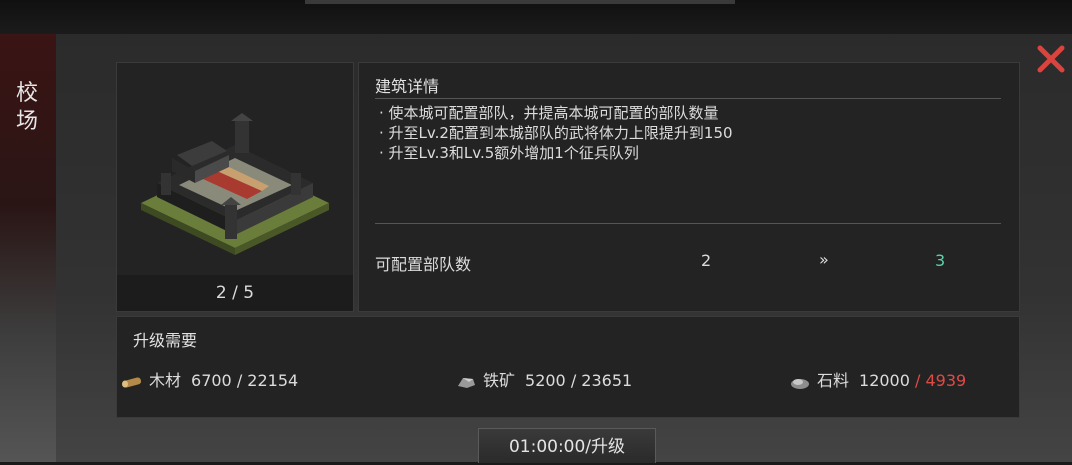 The image size is (1072, 465). What do you see at coordinates (1051, 59) in the screenshot?
I see `close-icon` at bounding box center [1051, 59].